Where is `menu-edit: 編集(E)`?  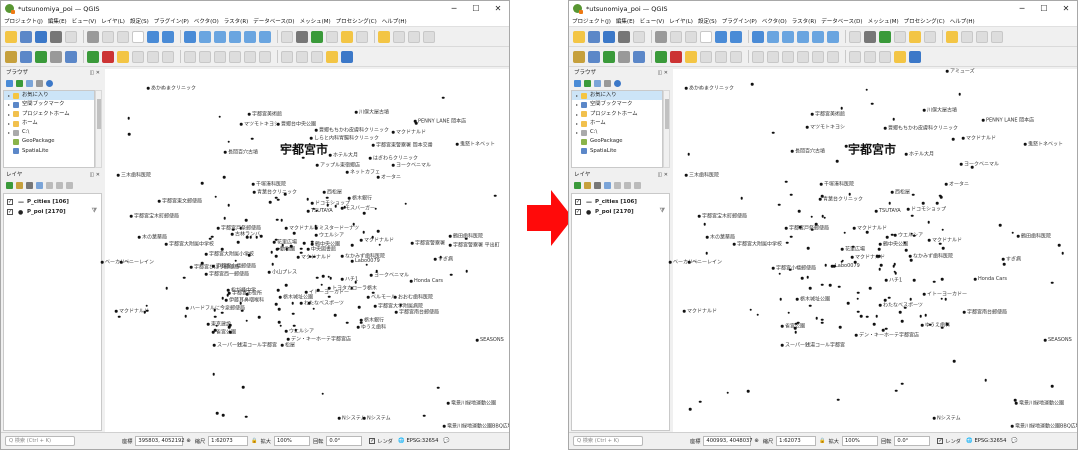 menu-edit: 編集(E) is located at coordinates (625, 21).